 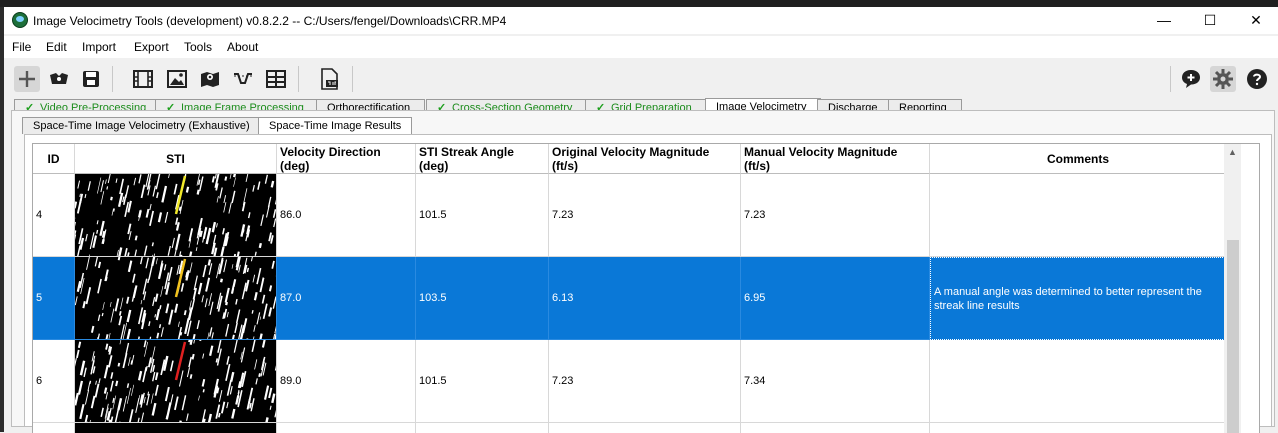 I want to click on menu-export: Export, so click(x=151, y=47).